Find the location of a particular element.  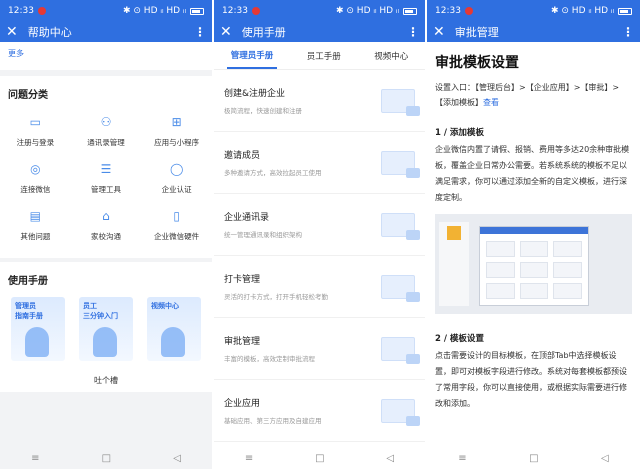

category-label: 企业微信硬件 is located at coordinates (177, 236).